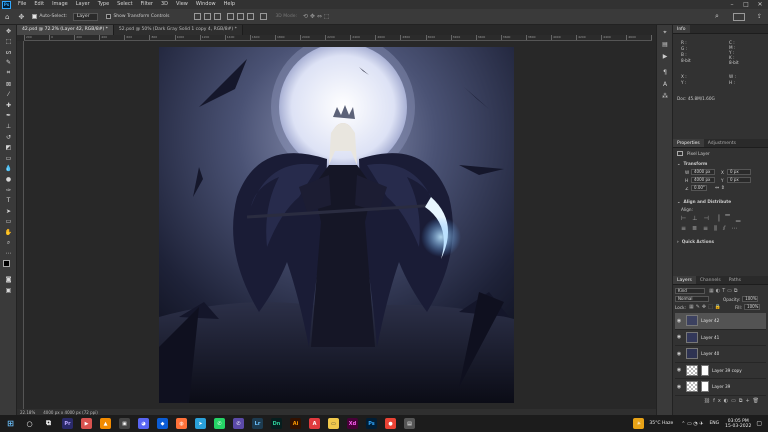  I want to click on discord-icon: ◕, so click(143, 423).